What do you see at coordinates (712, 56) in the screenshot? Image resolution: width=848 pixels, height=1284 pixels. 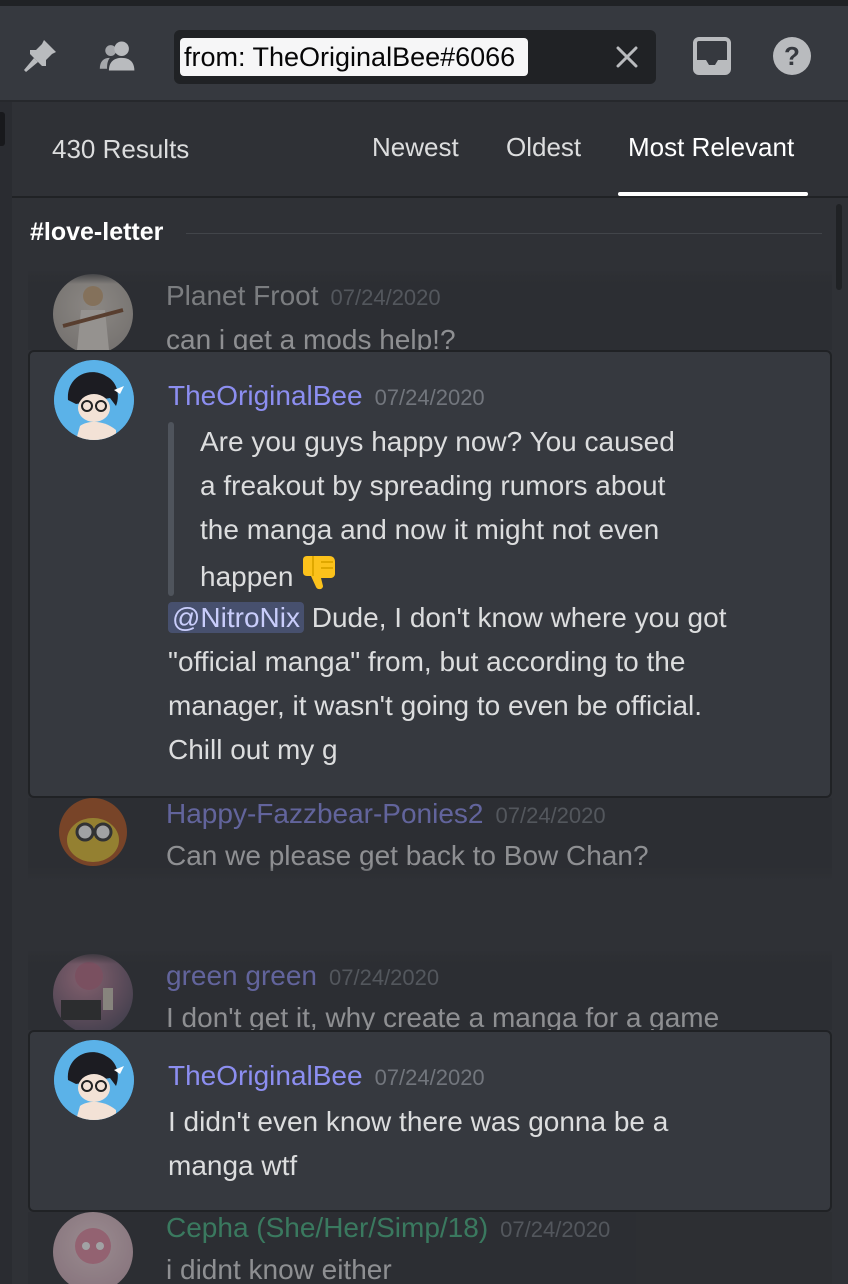 I see `inbox-icon` at bounding box center [712, 56].